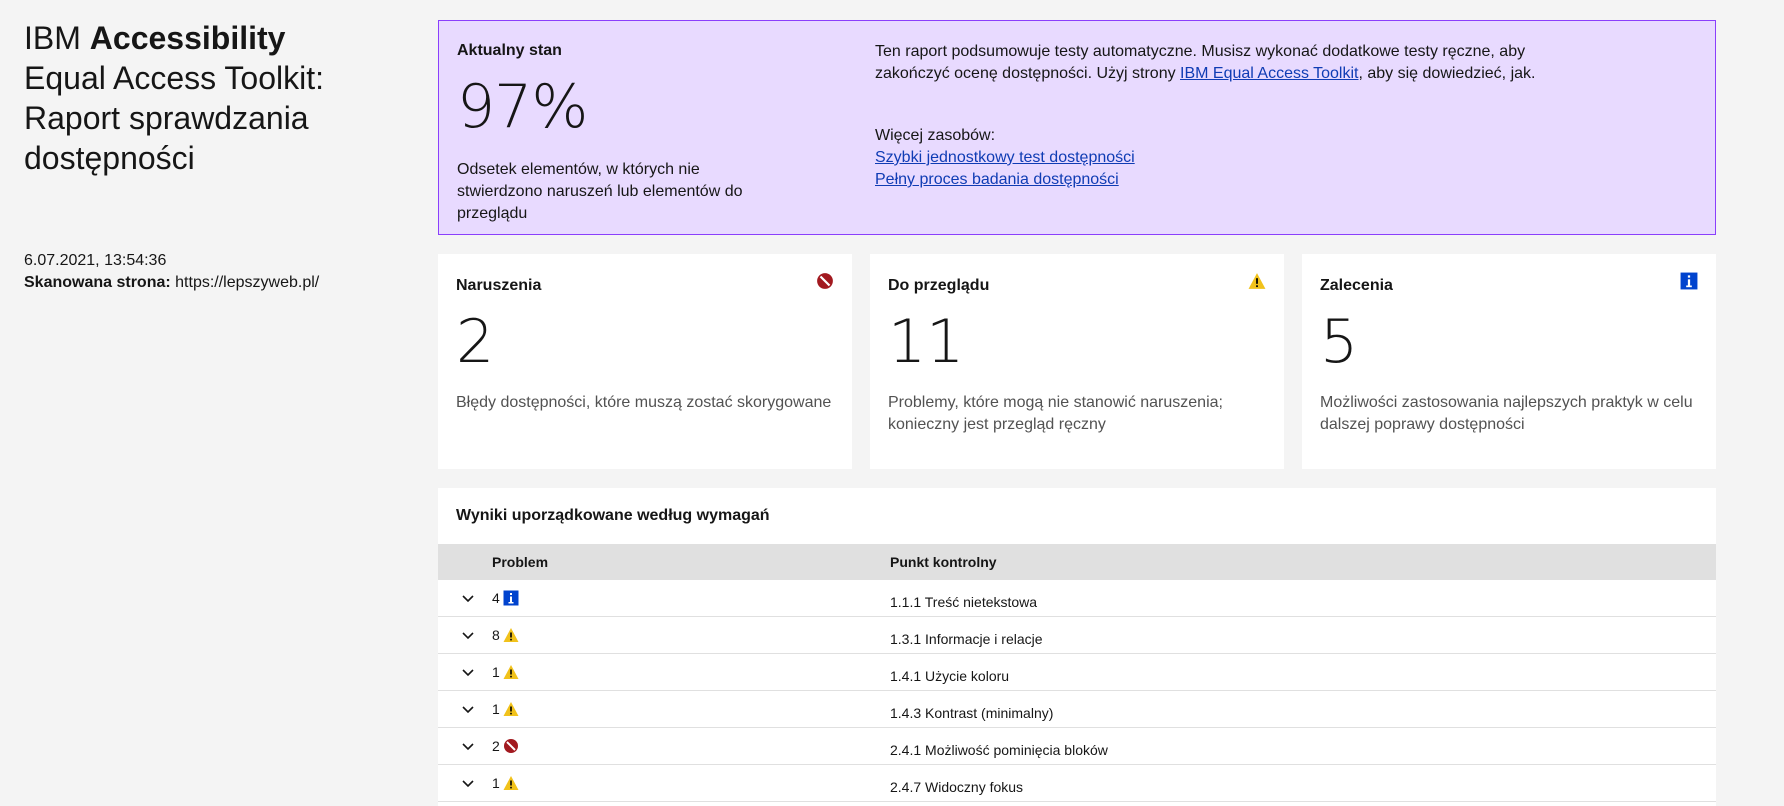 The width and height of the screenshot is (1784, 806). What do you see at coordinates (939, 285) in the screenshot?
I see `review-label: Do przeglądu` at bounding box center [939, 285].